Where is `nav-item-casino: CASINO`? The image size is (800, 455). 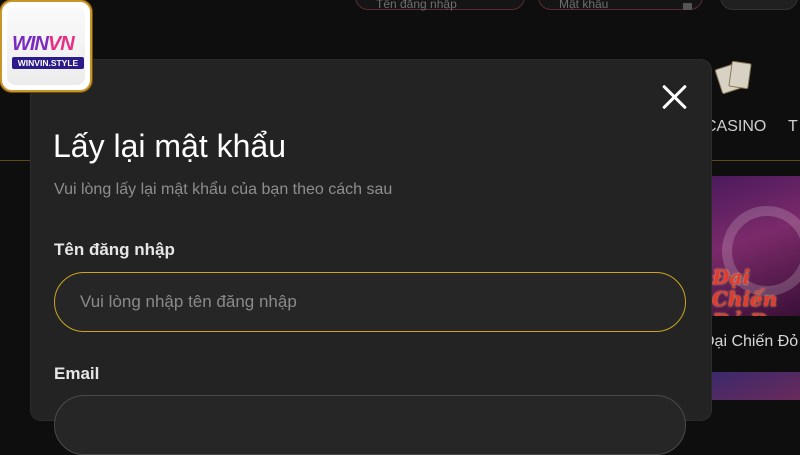 nav-item-casino: CASINO is located at coordinates (735, 127).